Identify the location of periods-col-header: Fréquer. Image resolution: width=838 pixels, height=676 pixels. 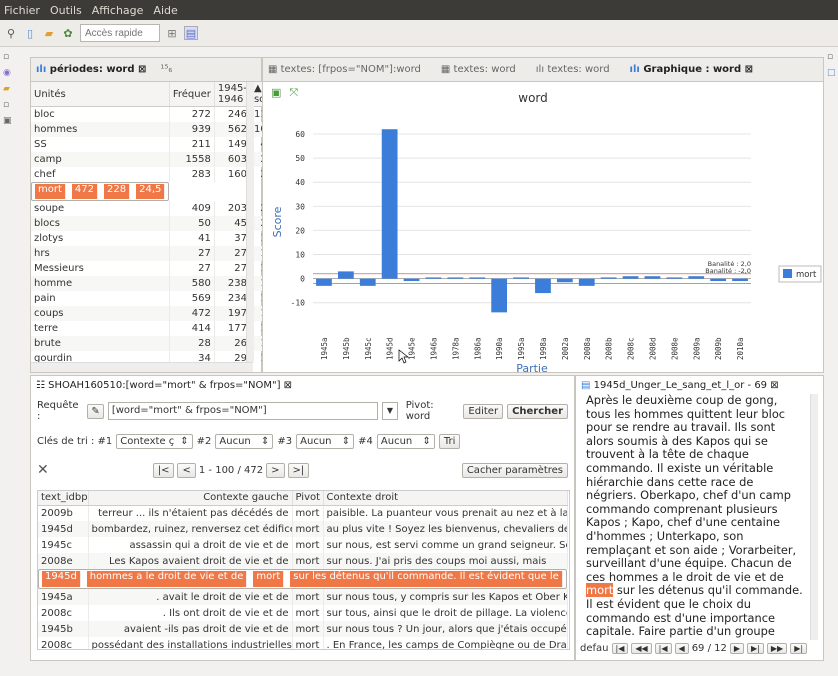
(192, 94).